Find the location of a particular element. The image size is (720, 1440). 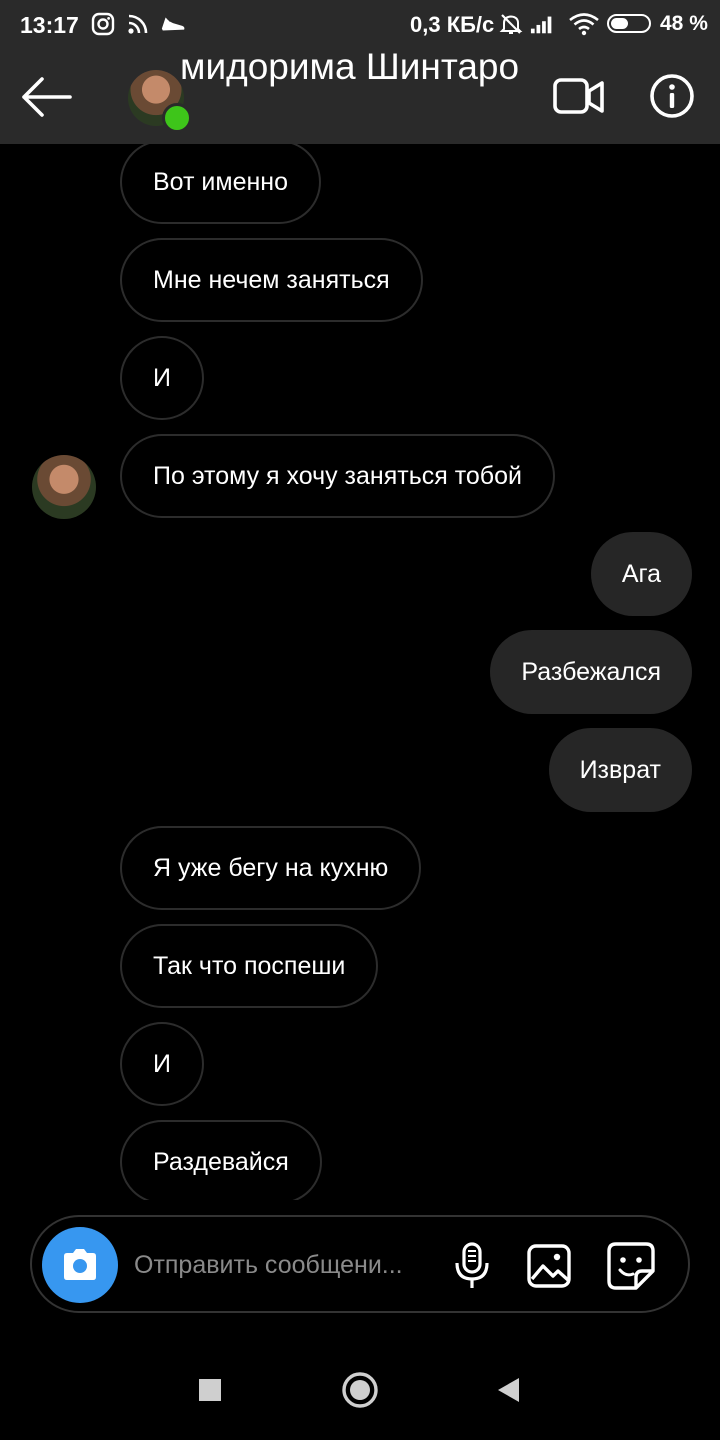

message-input is located at coordinates (284, 1265).